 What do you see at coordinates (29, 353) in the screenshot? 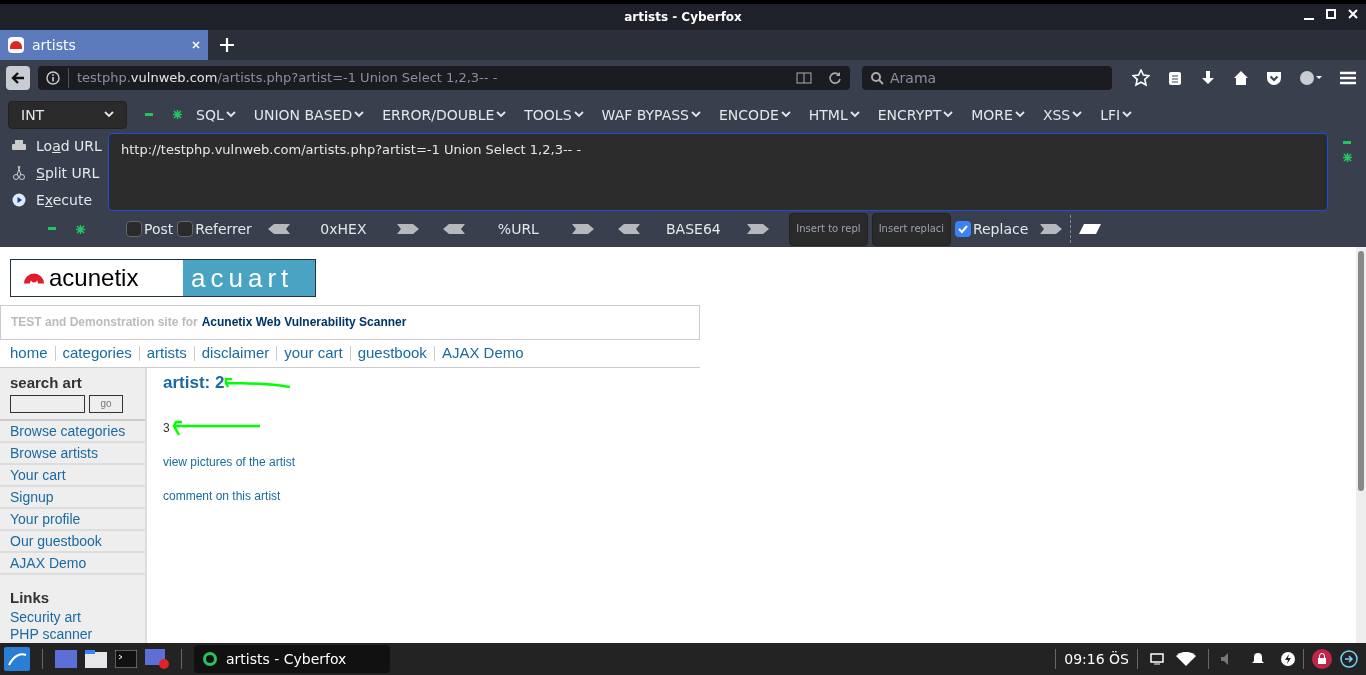
I see `nav-link: home` at bounding box center [29, 353].